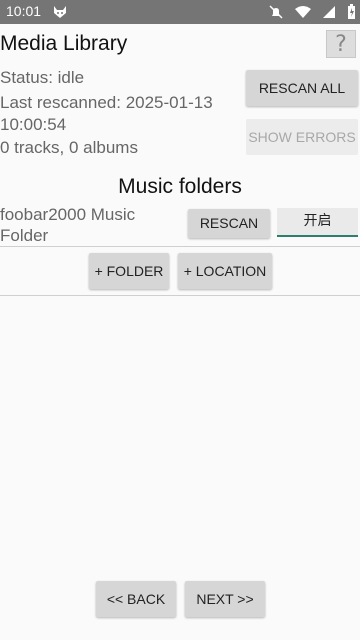  I want to click on battery-icon, so click(351, 14).